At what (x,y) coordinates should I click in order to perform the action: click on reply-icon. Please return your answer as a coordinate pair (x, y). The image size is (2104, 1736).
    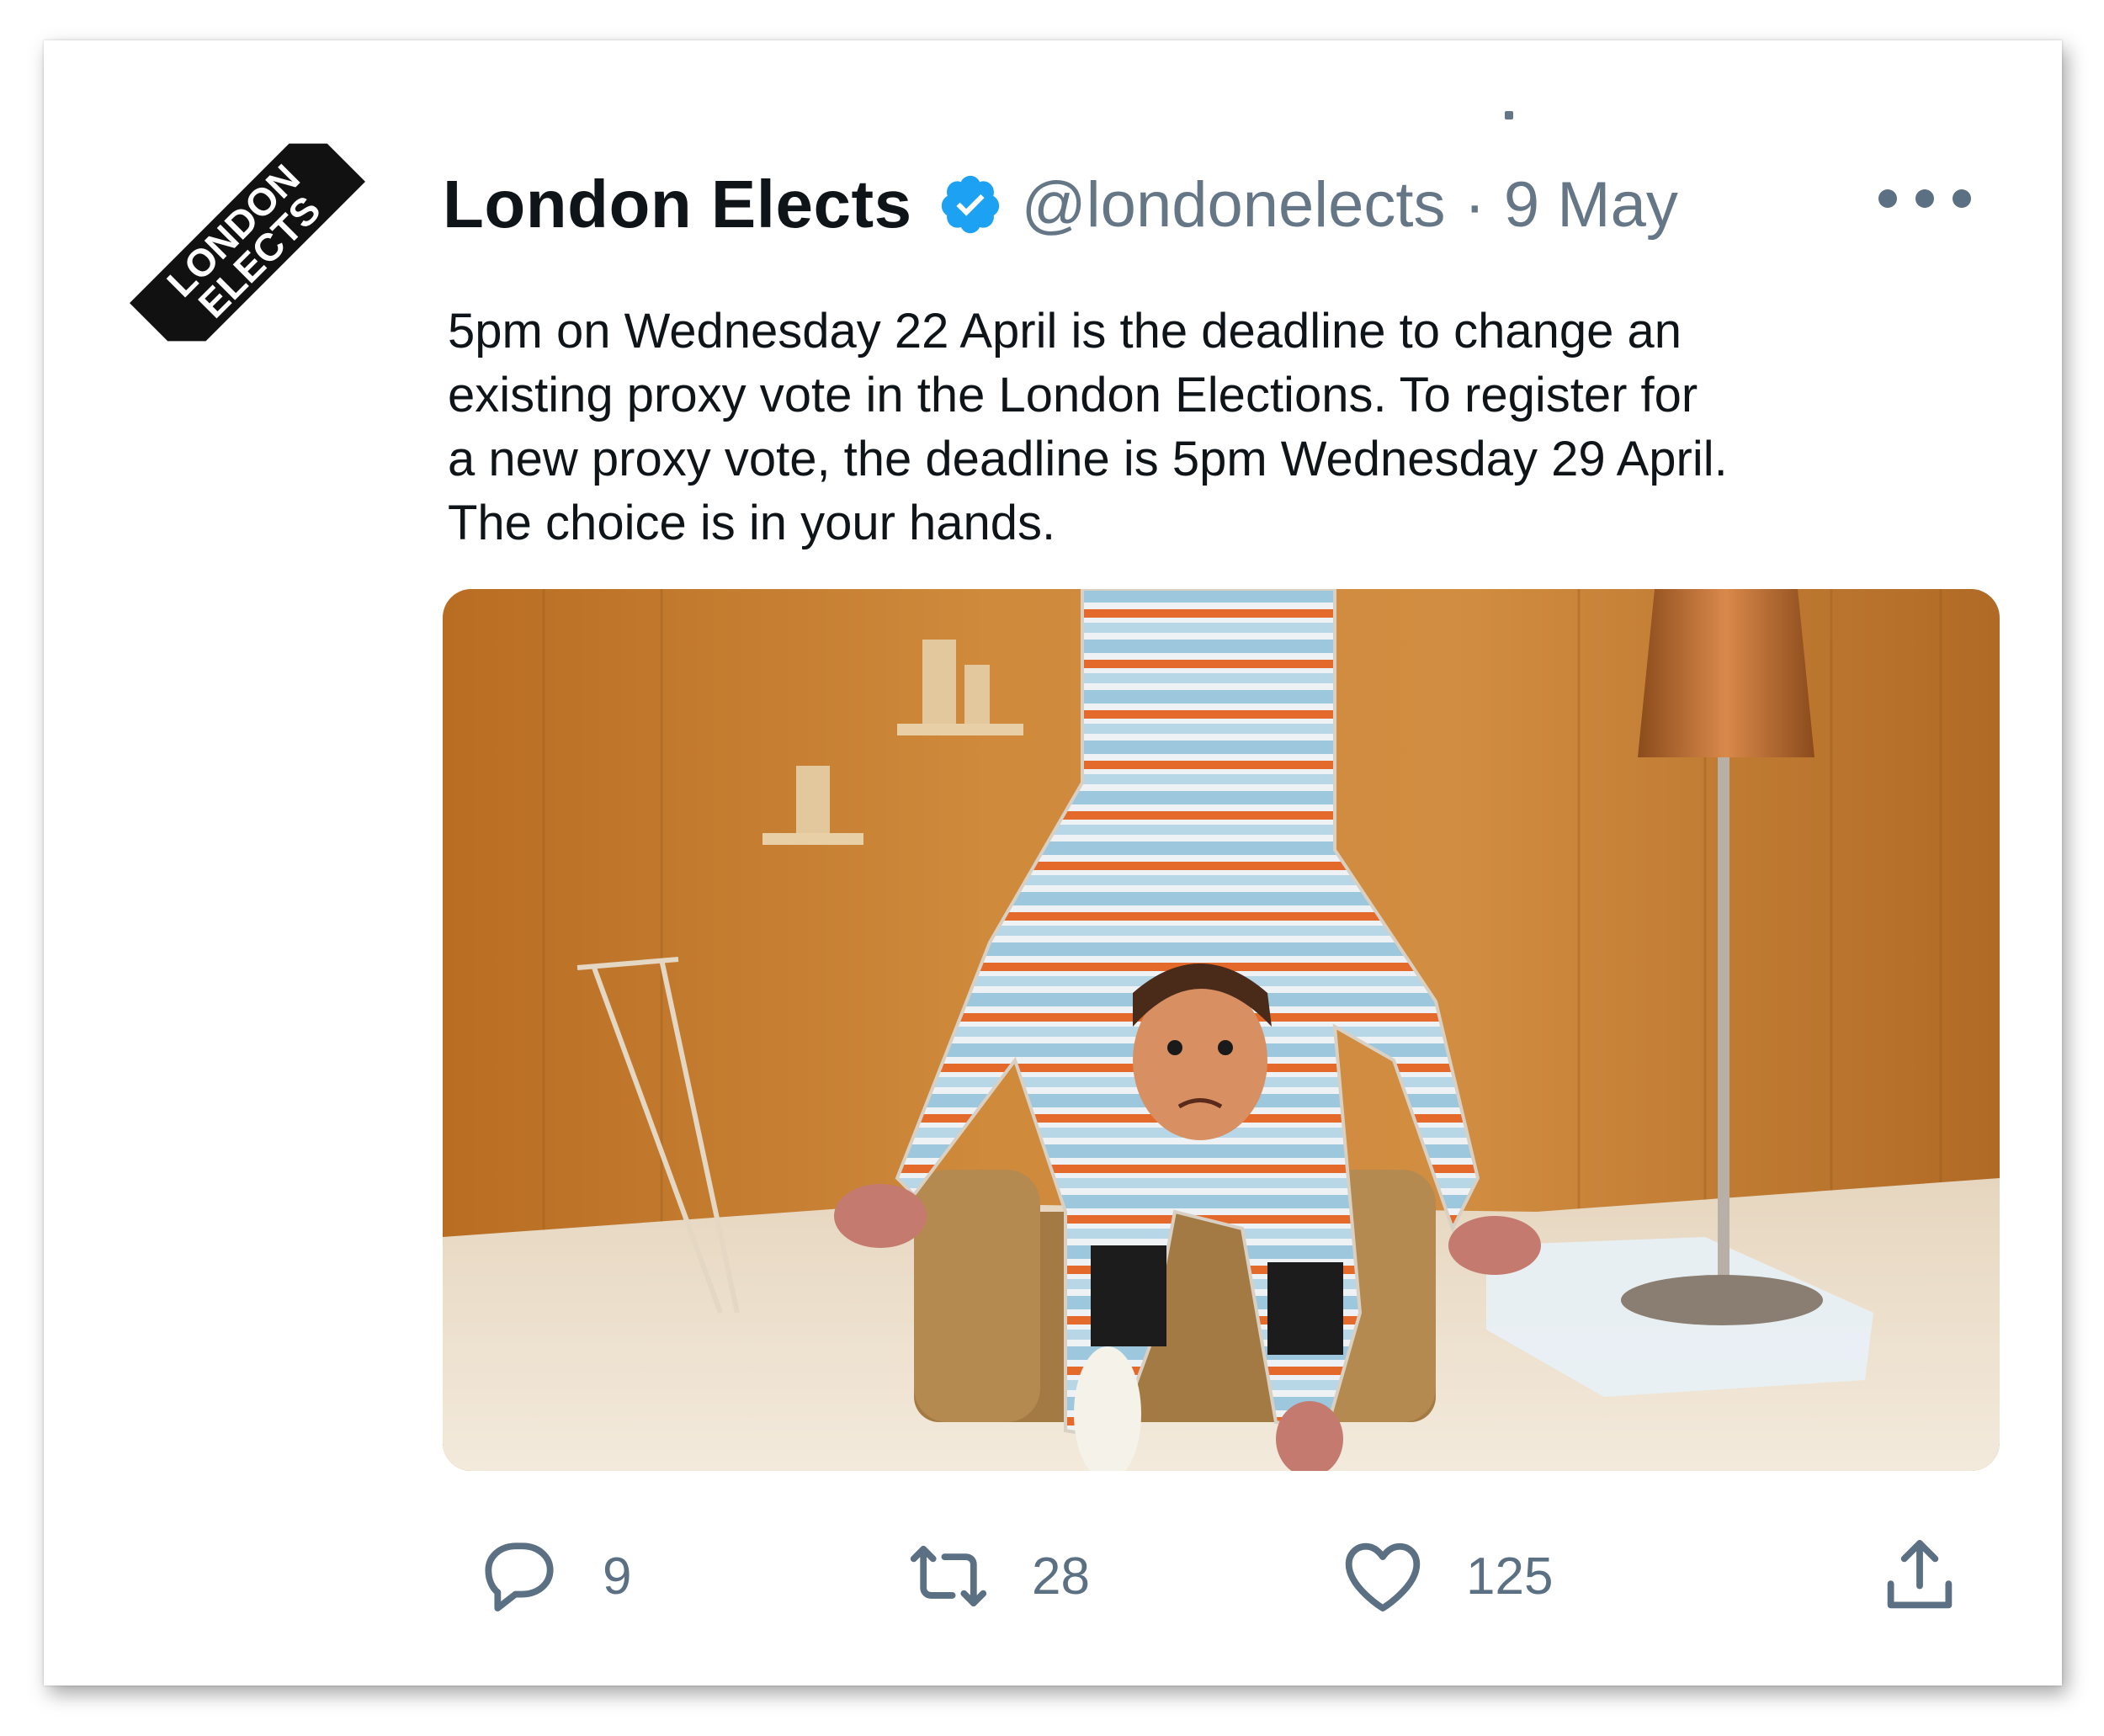
    Looking at the image, I should click on (519, 1576).